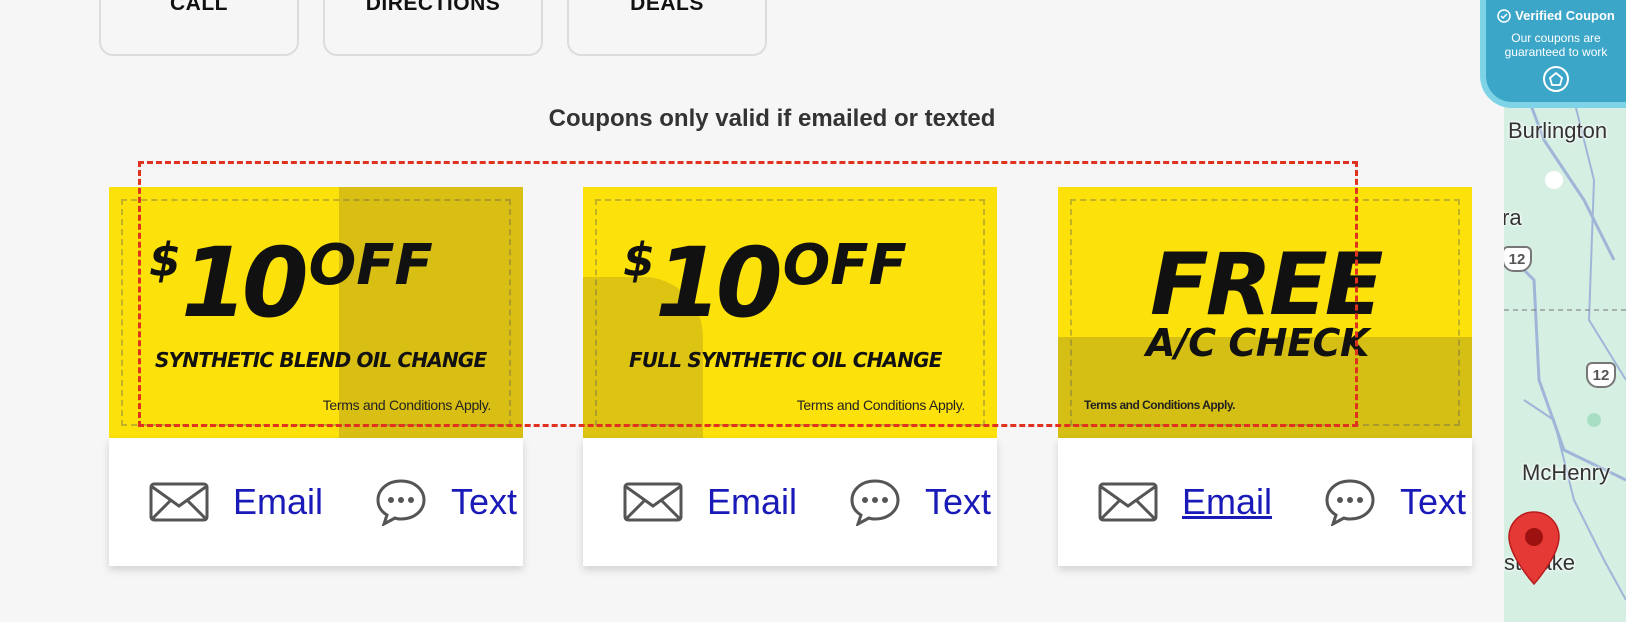 Image resolution: width=1626 pixels, height=622 pixels. I want to click on directions-button: DIRECTIONS, so click(433, 28).